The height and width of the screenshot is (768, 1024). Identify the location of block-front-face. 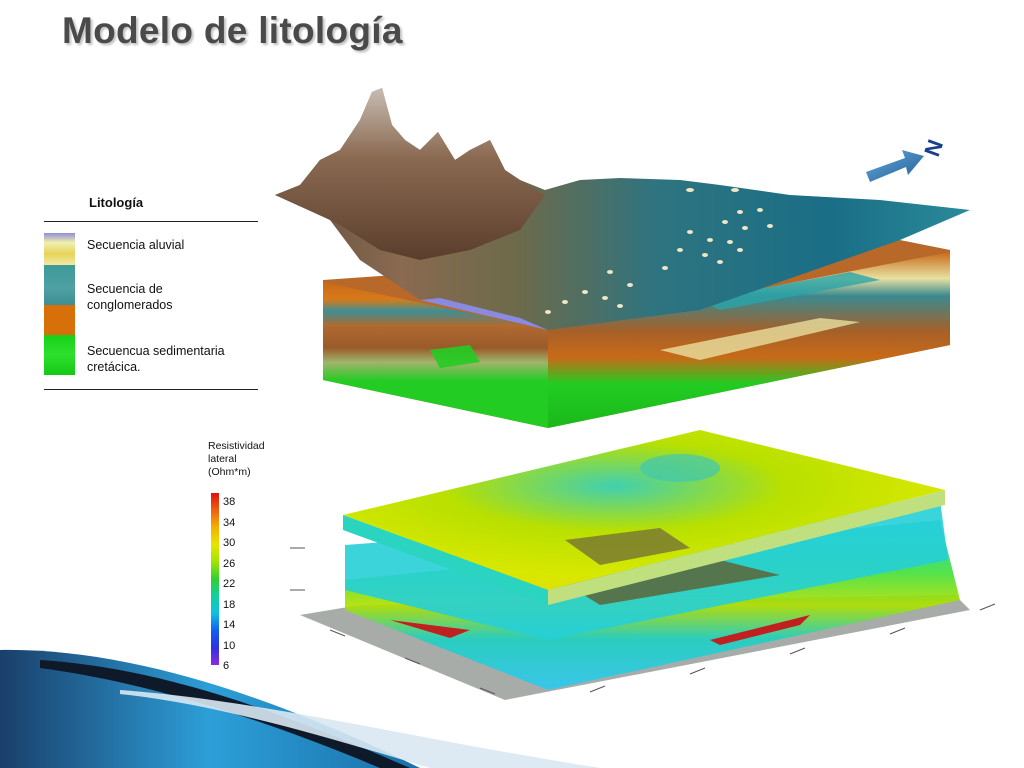
(435, 355).